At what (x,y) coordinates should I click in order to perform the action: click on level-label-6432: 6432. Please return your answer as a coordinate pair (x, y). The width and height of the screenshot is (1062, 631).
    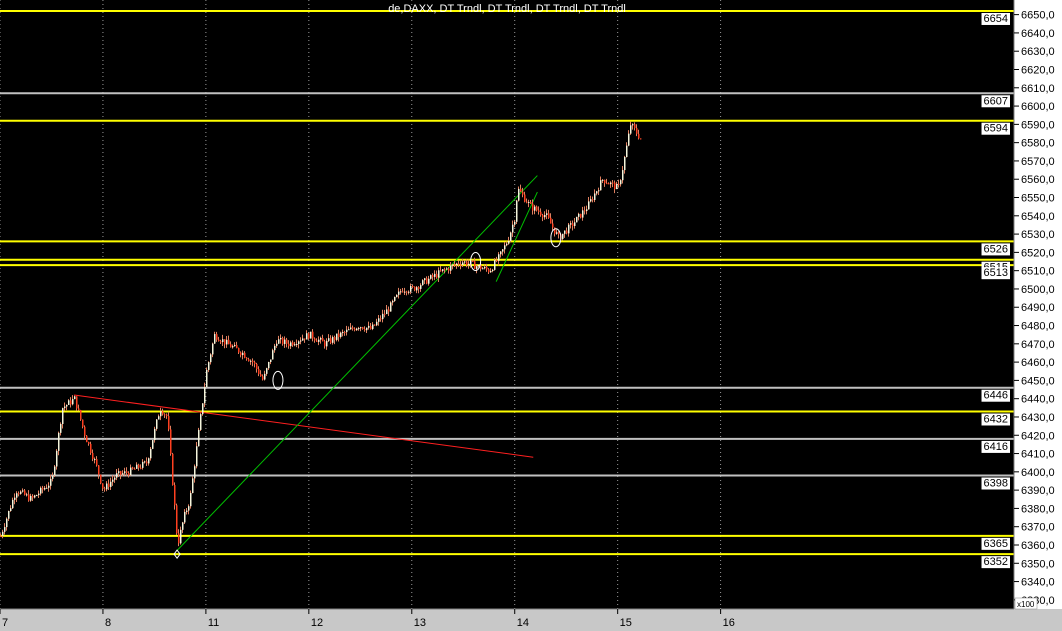
    Looking at the image, I should click on (996, 419).